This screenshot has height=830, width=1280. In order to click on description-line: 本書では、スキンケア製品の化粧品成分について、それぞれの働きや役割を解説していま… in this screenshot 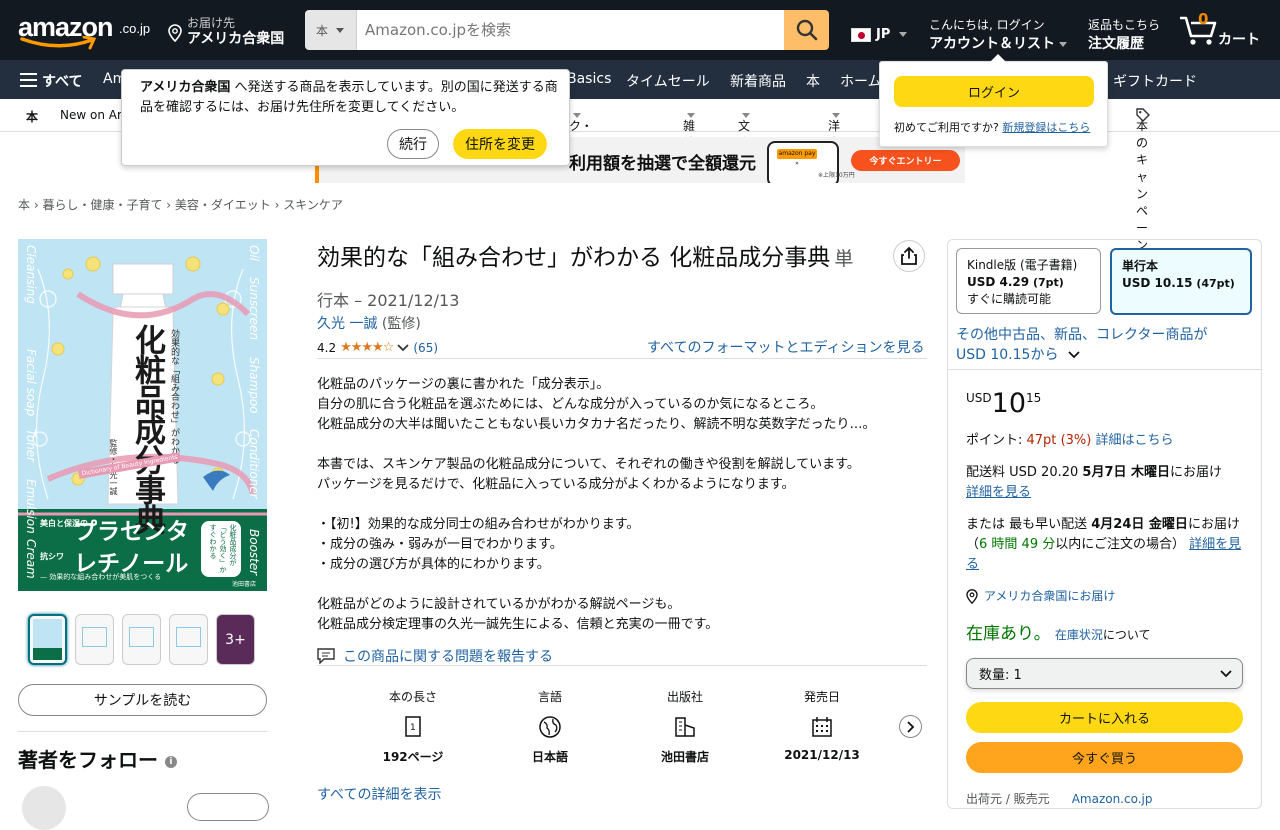, I will do `click(588, 464)`.